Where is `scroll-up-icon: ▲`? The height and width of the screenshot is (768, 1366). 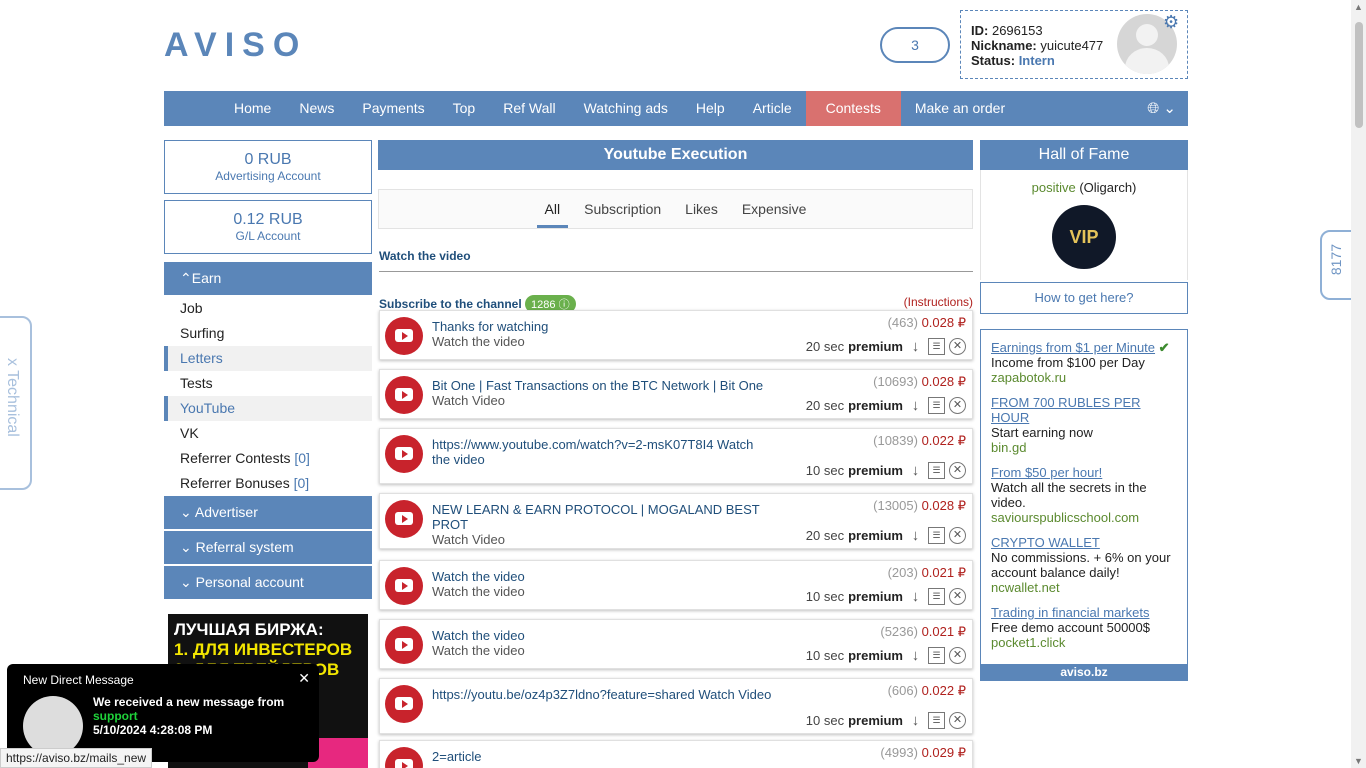
scroll-up-icon: ▲ is located at coordinates (1358, 7).